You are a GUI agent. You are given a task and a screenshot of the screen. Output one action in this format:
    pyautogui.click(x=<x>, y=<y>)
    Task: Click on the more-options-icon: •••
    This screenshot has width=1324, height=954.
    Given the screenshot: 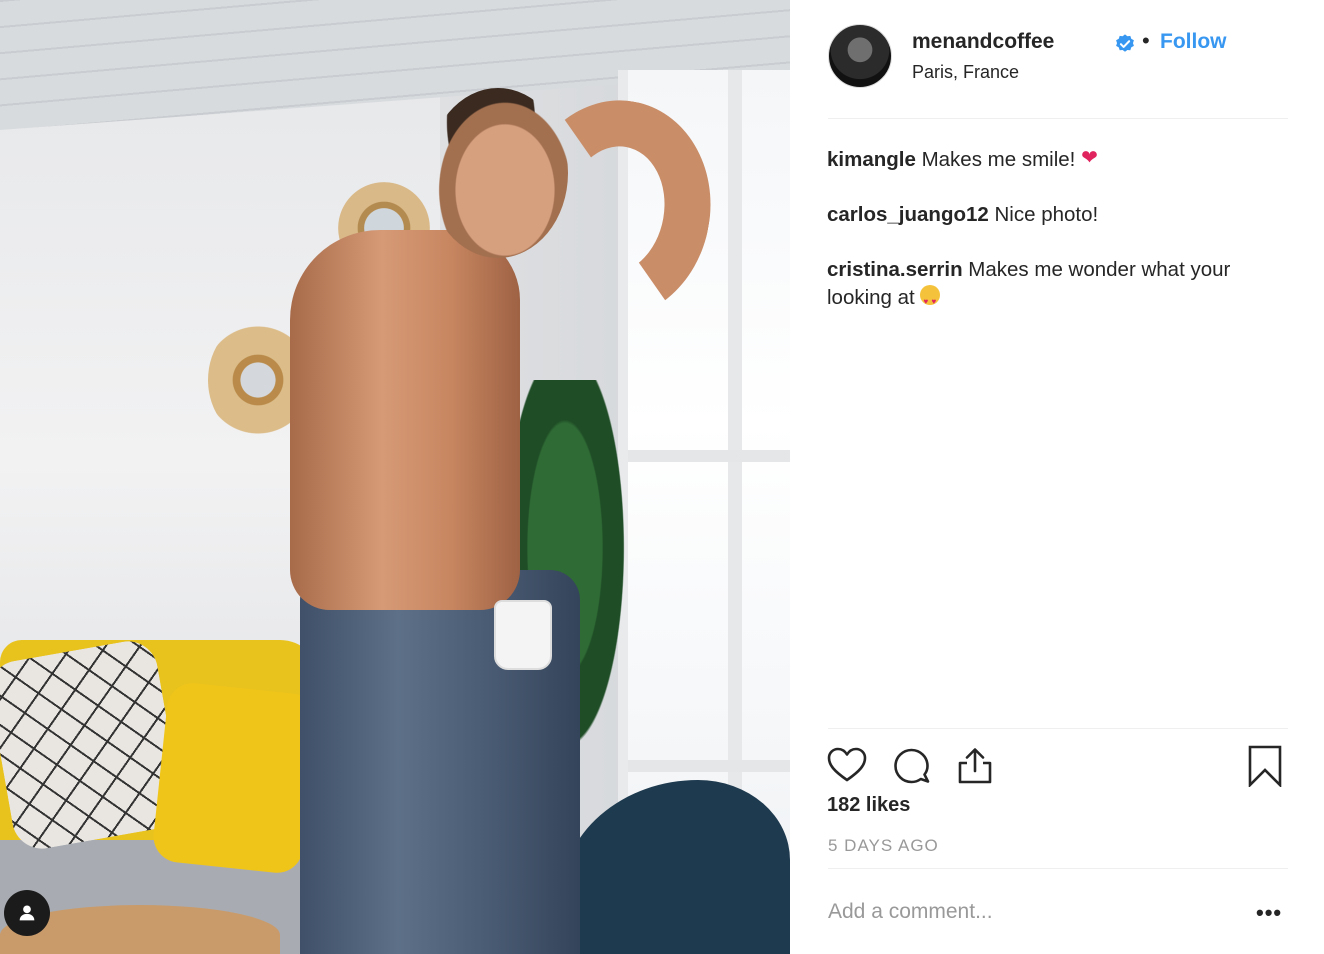 What is the action you would take?
    pyautogui.click(x=1269, y=913)
    